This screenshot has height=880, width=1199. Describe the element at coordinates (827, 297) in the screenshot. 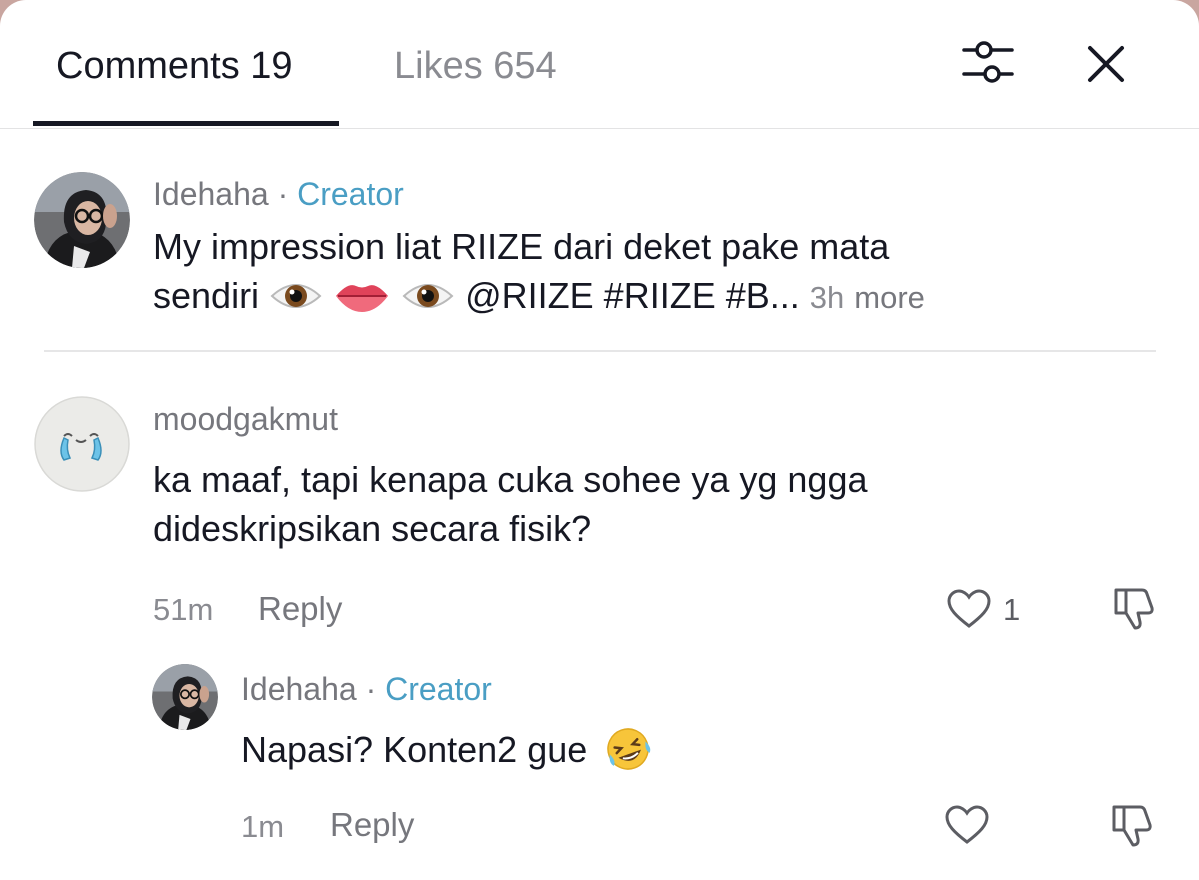

I see `timestamp: 3h` at that location.